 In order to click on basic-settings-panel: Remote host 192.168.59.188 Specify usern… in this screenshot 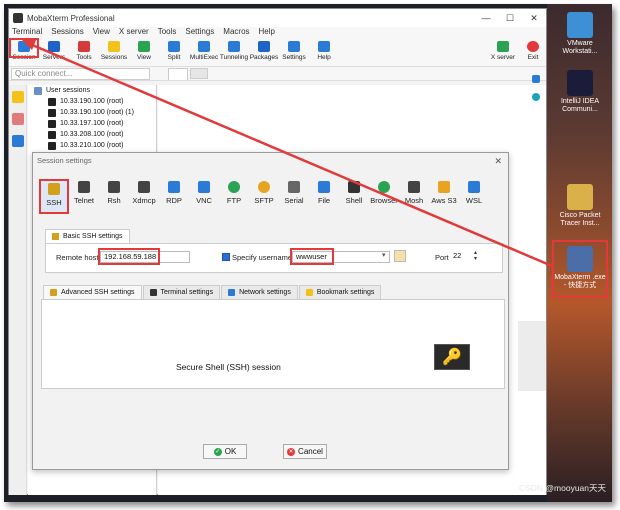, I will do `click(274, 258)`.